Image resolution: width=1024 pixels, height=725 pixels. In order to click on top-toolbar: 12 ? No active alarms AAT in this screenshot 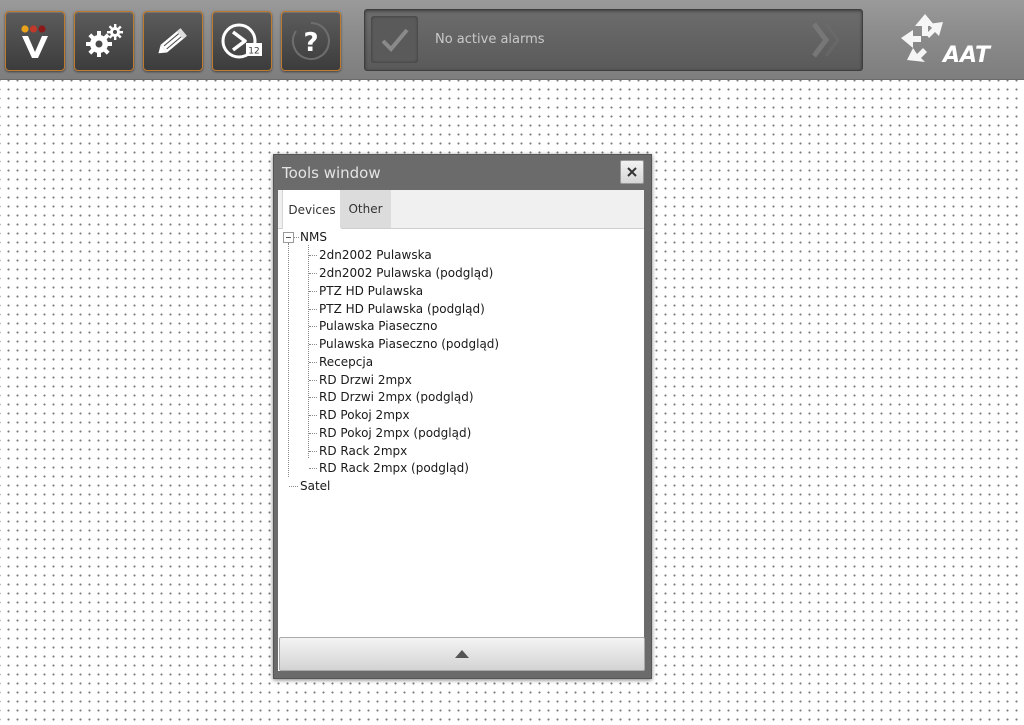, I will do `click(512, 40)`.